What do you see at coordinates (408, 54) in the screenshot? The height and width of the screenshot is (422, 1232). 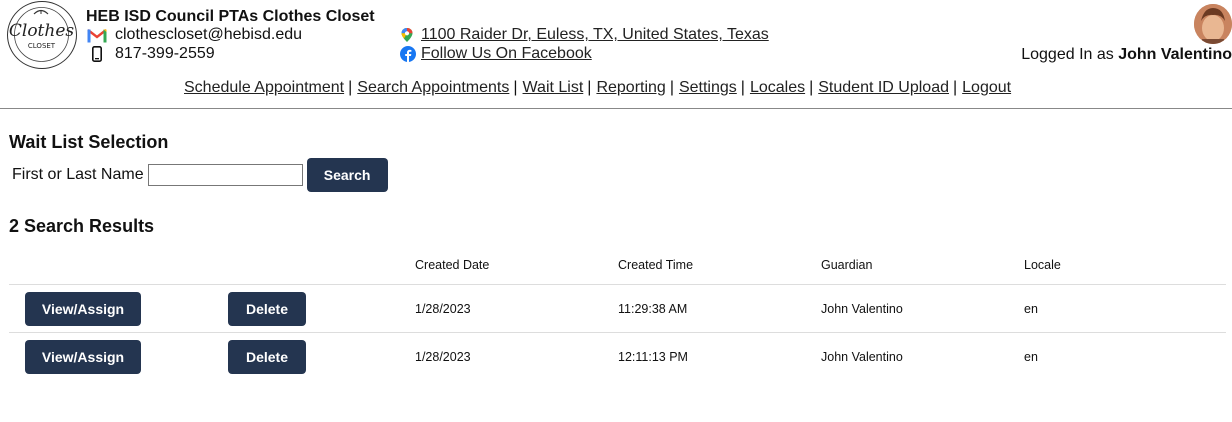 I see `facebook-icon` at bounding box center [408, 54].